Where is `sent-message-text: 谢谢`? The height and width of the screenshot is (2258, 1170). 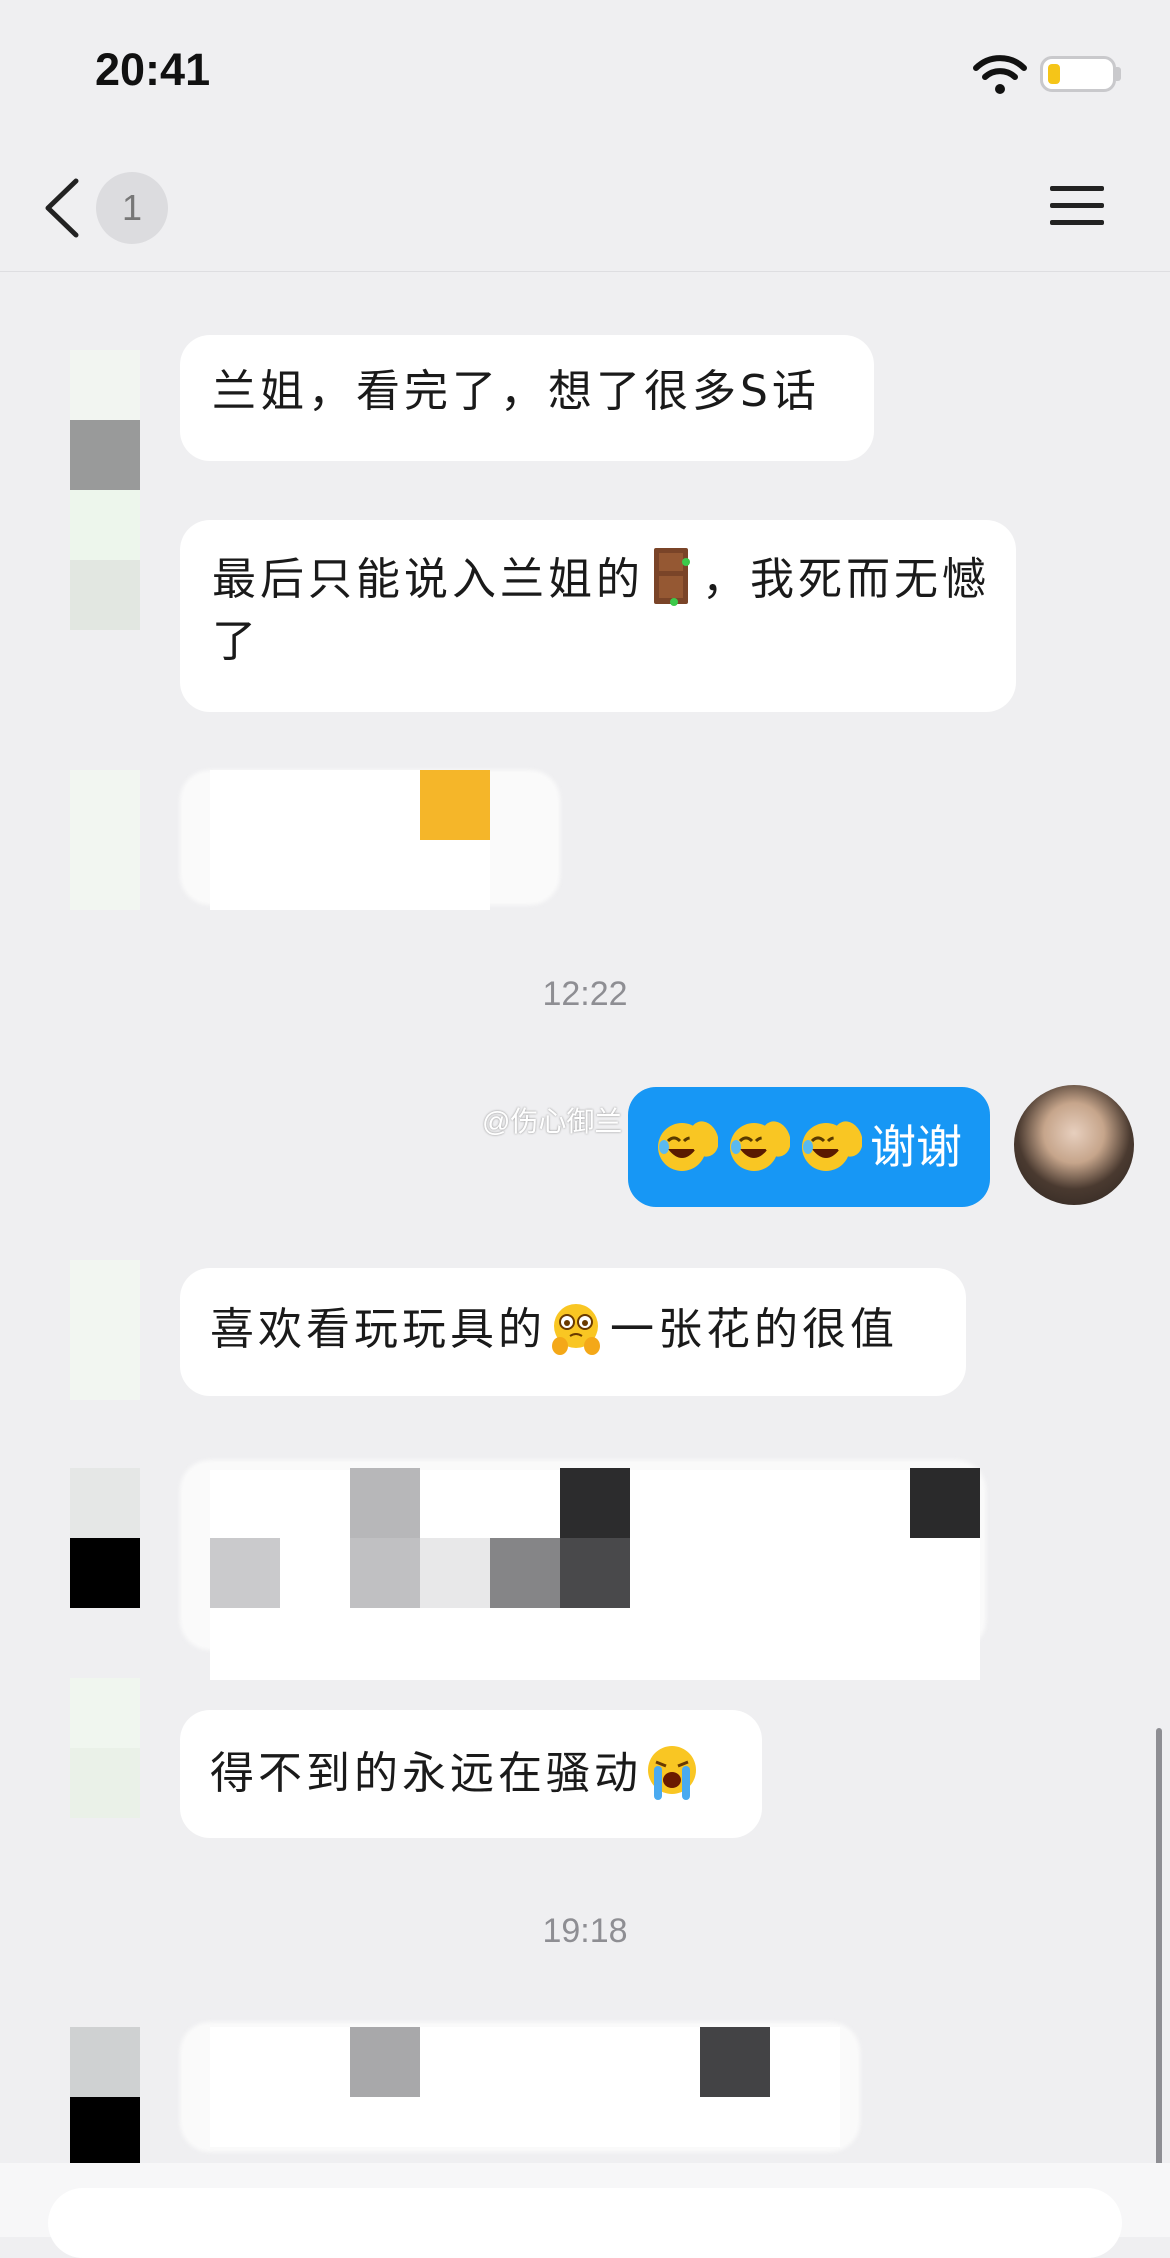 sent-message-text: 谢谢 is located at coordinates (916, 1147).